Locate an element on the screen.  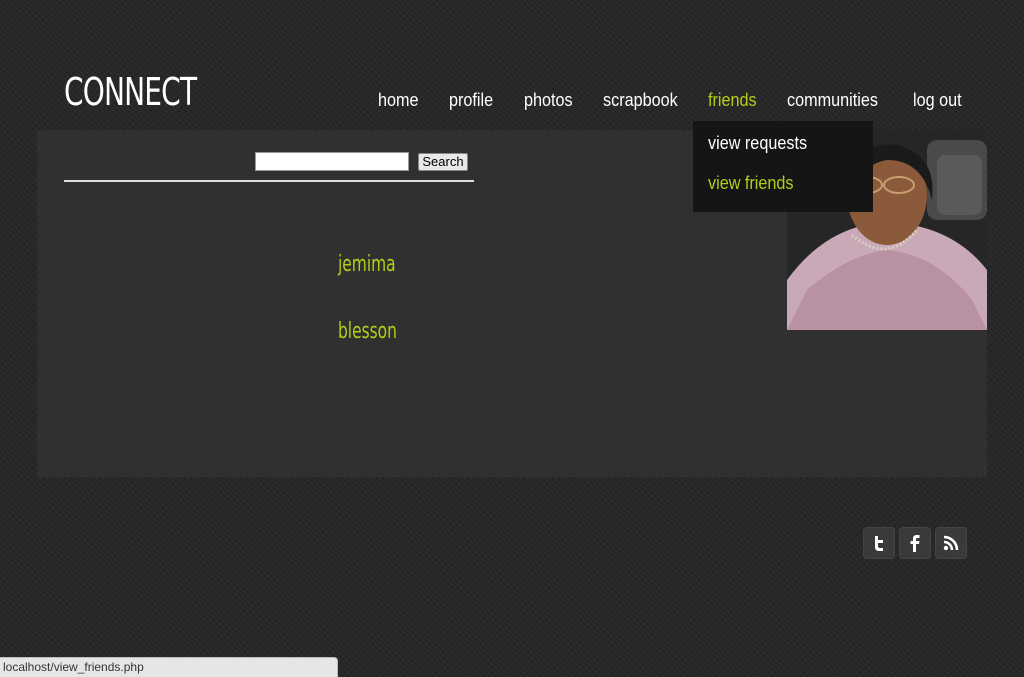
search-button: Search is located at coordinates (443, 162).